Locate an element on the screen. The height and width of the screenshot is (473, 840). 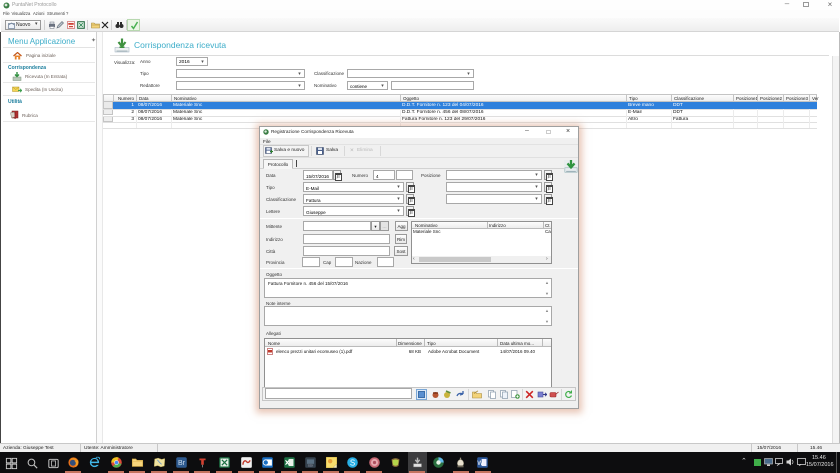
svg-text: SDI is located at coordinates (310, 465).